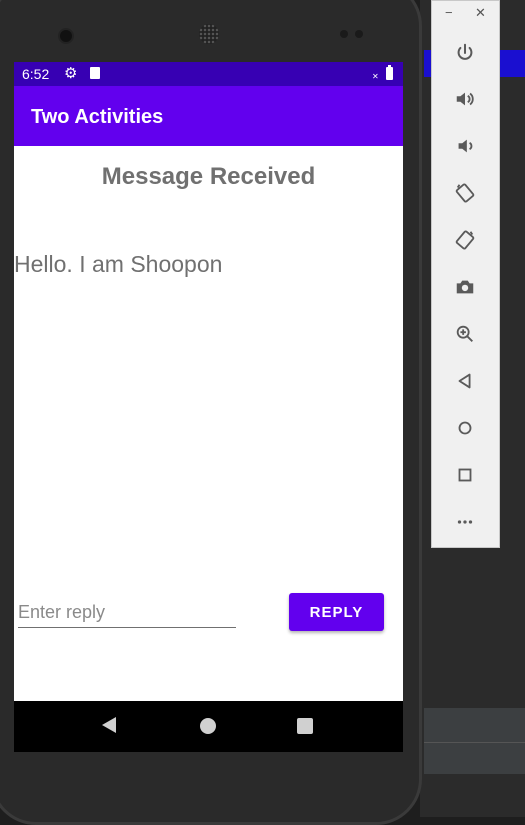 Image resolution: width=525 pixels, height=825 pixels. Describe the element at coordinates (359, 34) in the screenshot. I see `light-sensor` at that location.